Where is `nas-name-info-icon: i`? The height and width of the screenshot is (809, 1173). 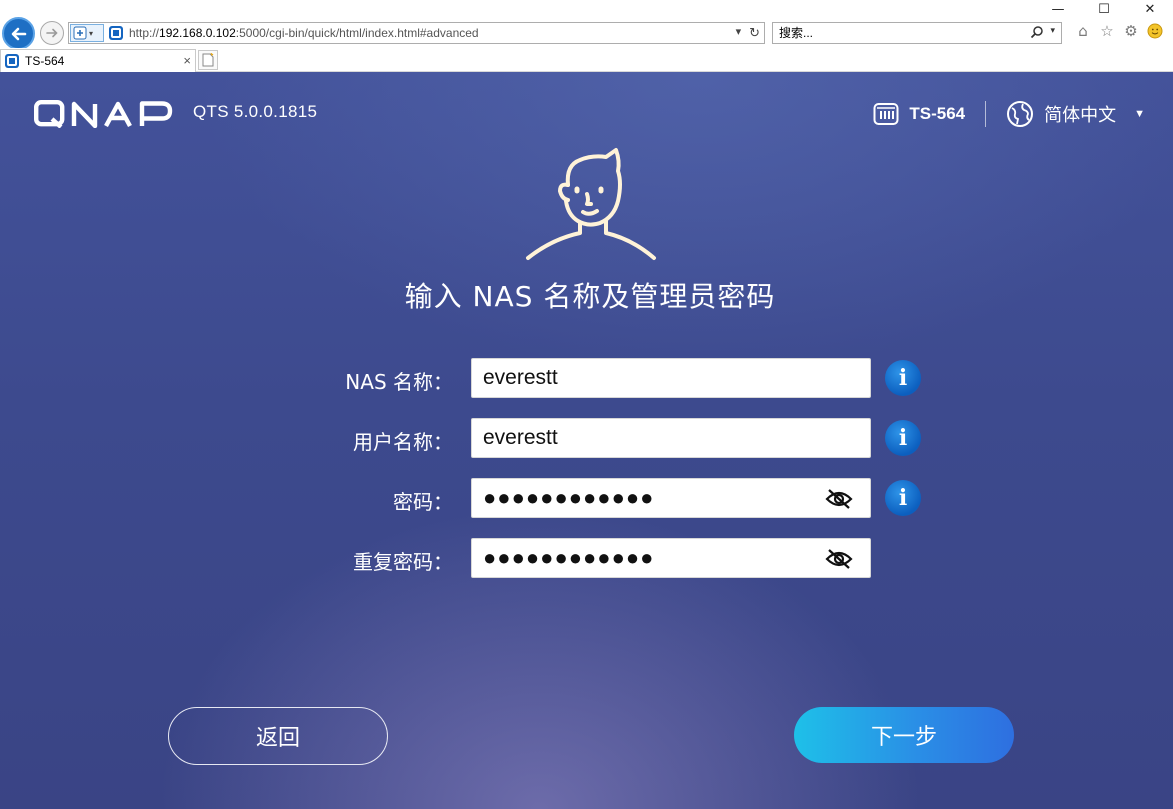
nas-name-info-icon: i is located at coordinates (903, 378).